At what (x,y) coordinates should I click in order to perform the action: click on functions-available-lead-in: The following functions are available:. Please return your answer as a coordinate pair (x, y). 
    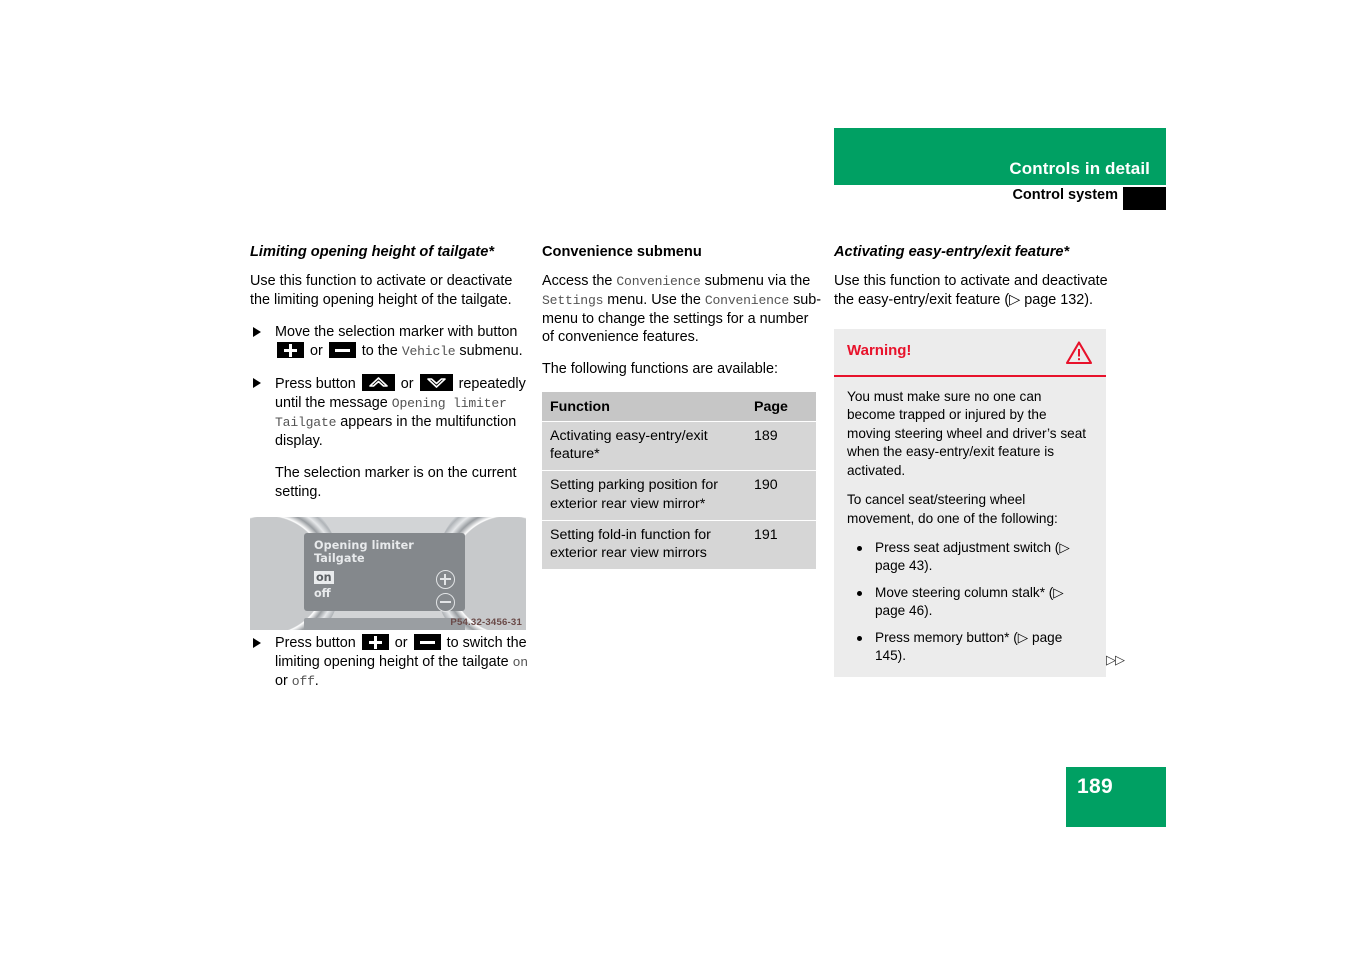
    Looking at the image, I should click on (660, 369).